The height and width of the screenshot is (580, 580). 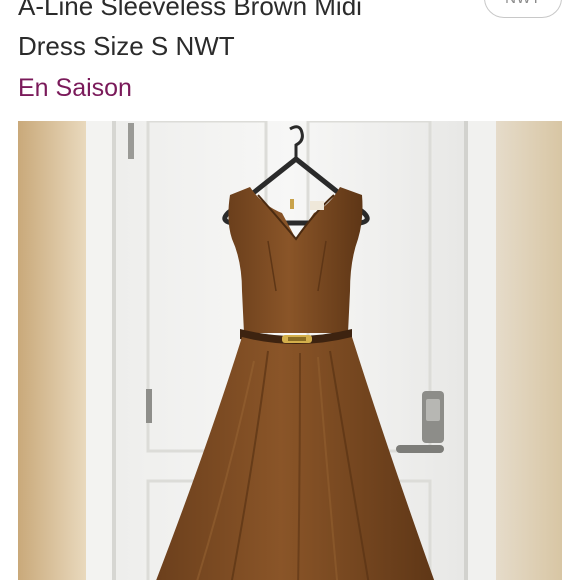 I want to click on brand-link: En Saison, so click(x=75, y=88).